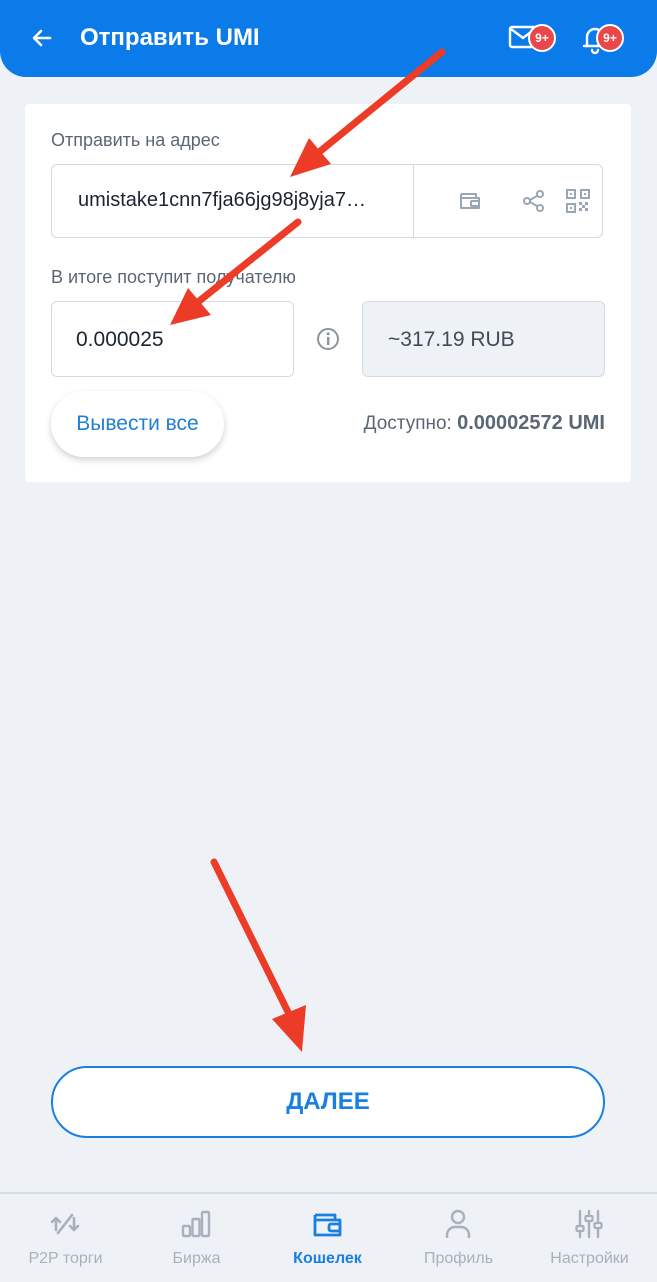  What do you see at coordinates (65, 1238) in the screenshot?
I see `nav-item-p2p: P2P торги` at bounding box center [65, 1238].